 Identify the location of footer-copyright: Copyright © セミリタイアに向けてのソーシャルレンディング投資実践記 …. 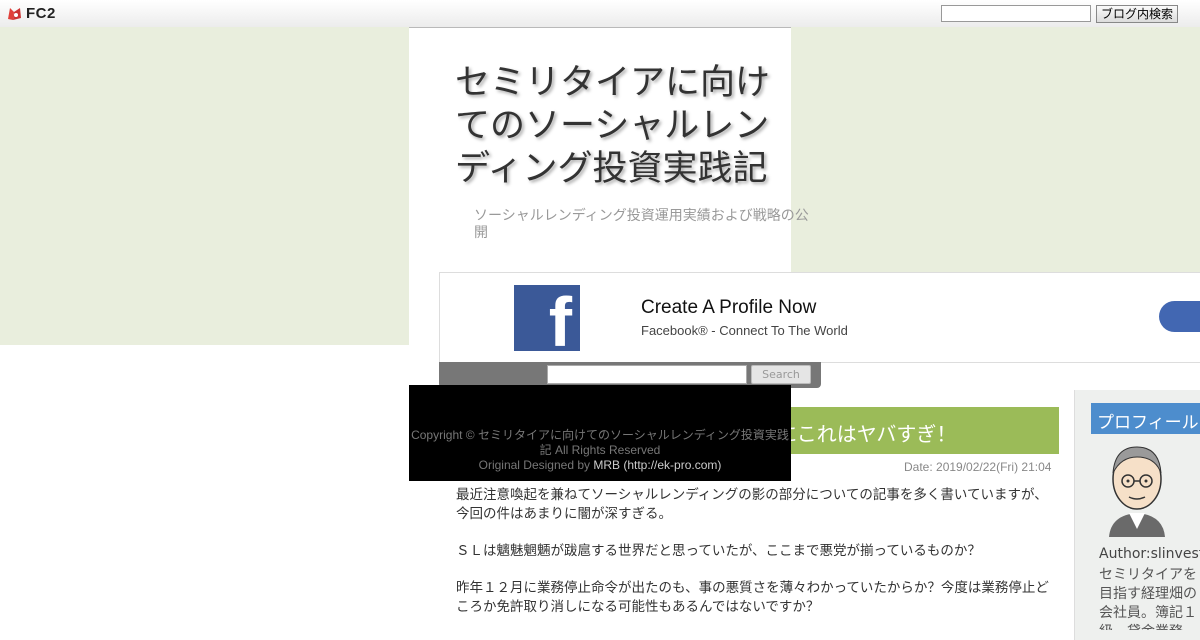
(600, 450).